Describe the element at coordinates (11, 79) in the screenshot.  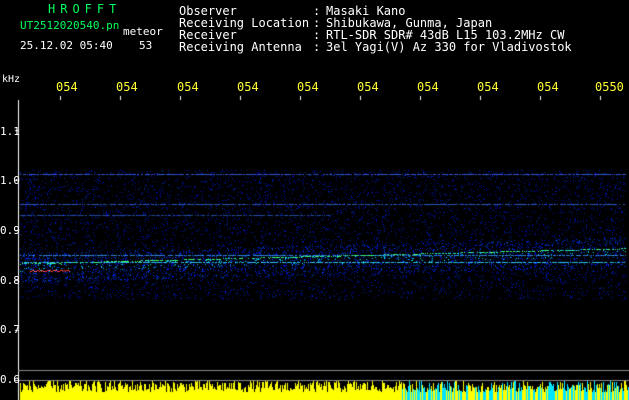
I see `frequency-unit-label: kHz` at that location.